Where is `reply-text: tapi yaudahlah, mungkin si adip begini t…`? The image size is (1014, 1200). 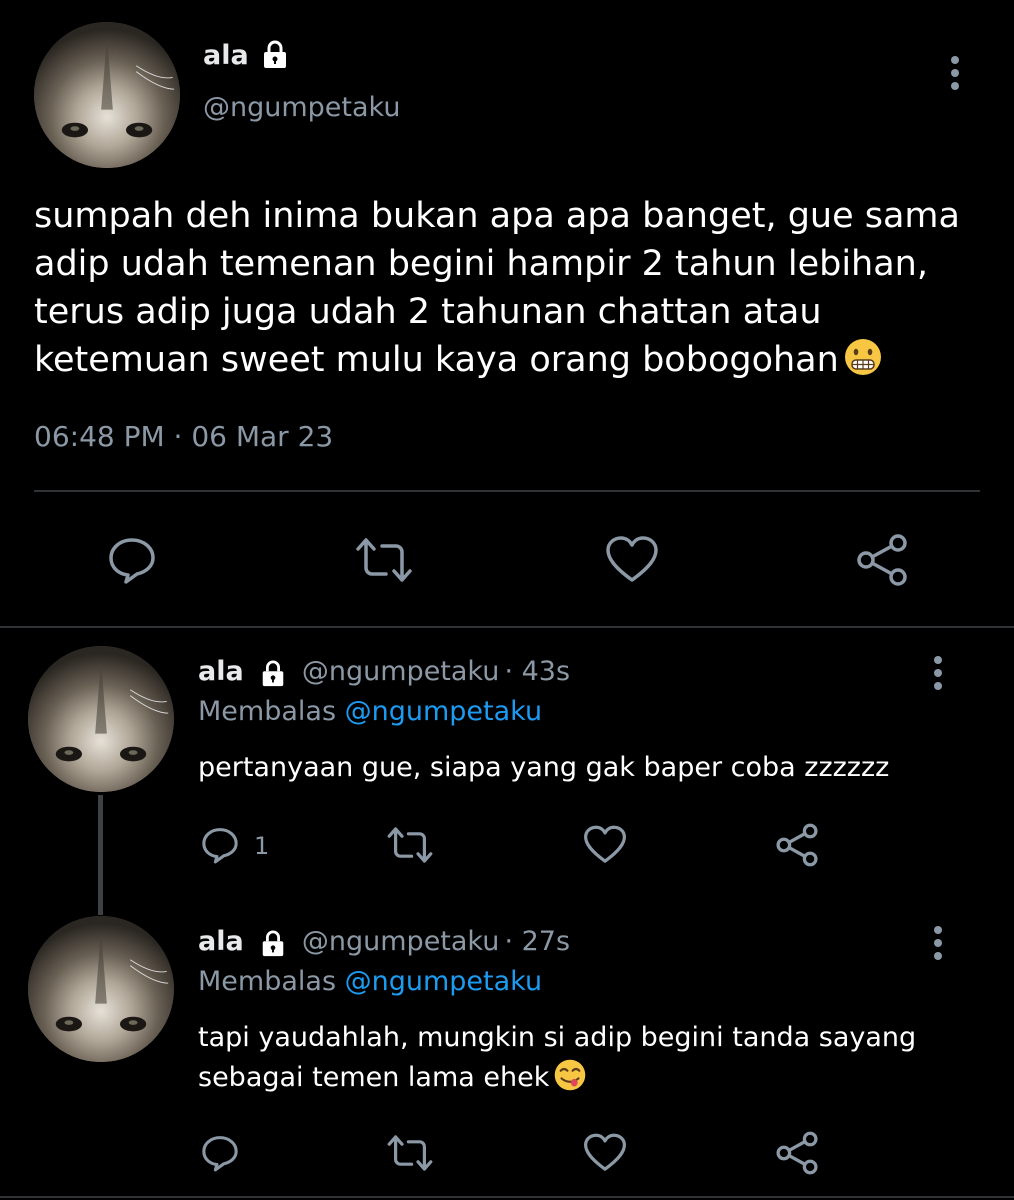 reply-text: tapi yaudahlah, mungkin si adip begini t… is located at coordinates (557, 1061).